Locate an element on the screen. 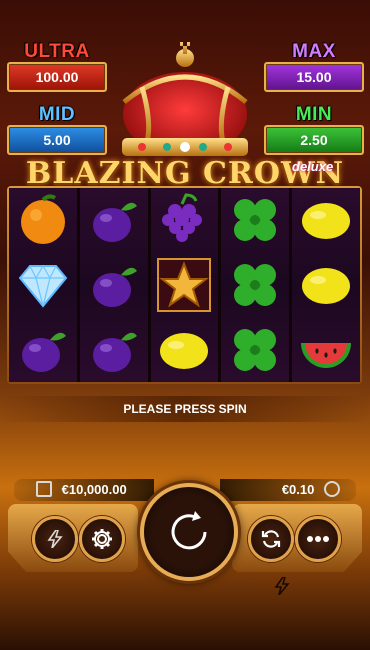  autoplay-button is located at coordinates (271, 539).